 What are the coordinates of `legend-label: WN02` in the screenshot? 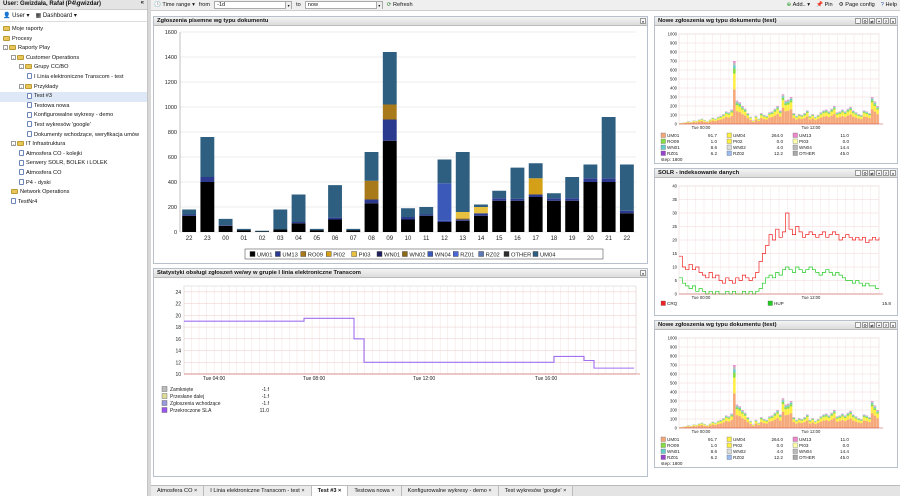 It's located at (417, 255).